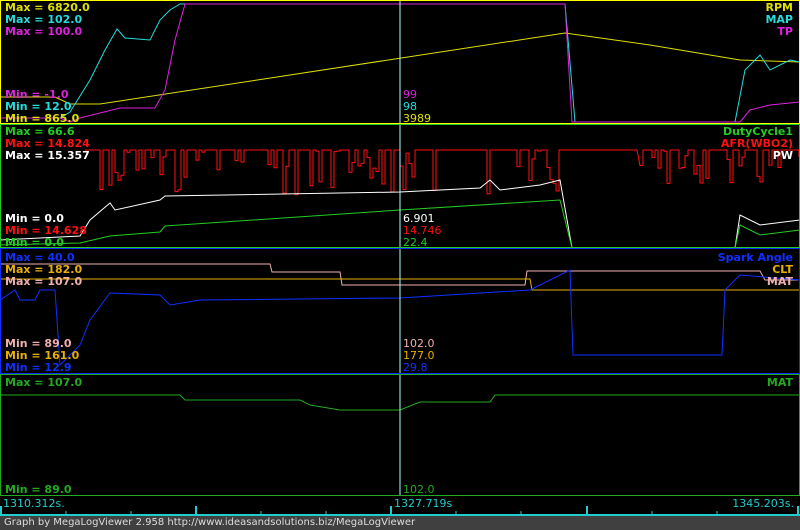 The image size is (800, 530). What do you see at coordinates (423, 503) in the screenshot?
I see `time-cursor: 1327.719s` at bounding box center [423, 503].